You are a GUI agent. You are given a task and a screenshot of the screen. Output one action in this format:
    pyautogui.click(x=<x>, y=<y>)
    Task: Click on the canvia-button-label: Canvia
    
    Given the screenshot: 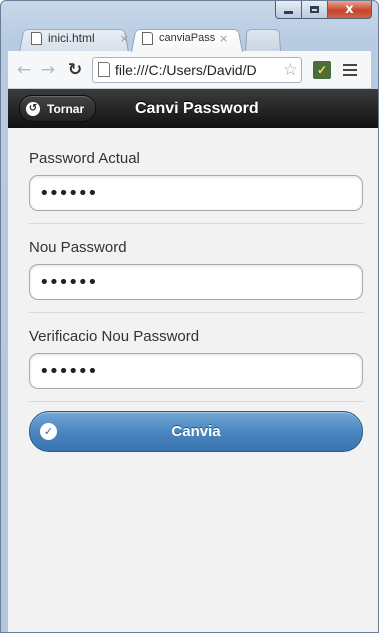 What is the action you would take?
    pyautogui.click(x=196, y=431)
    